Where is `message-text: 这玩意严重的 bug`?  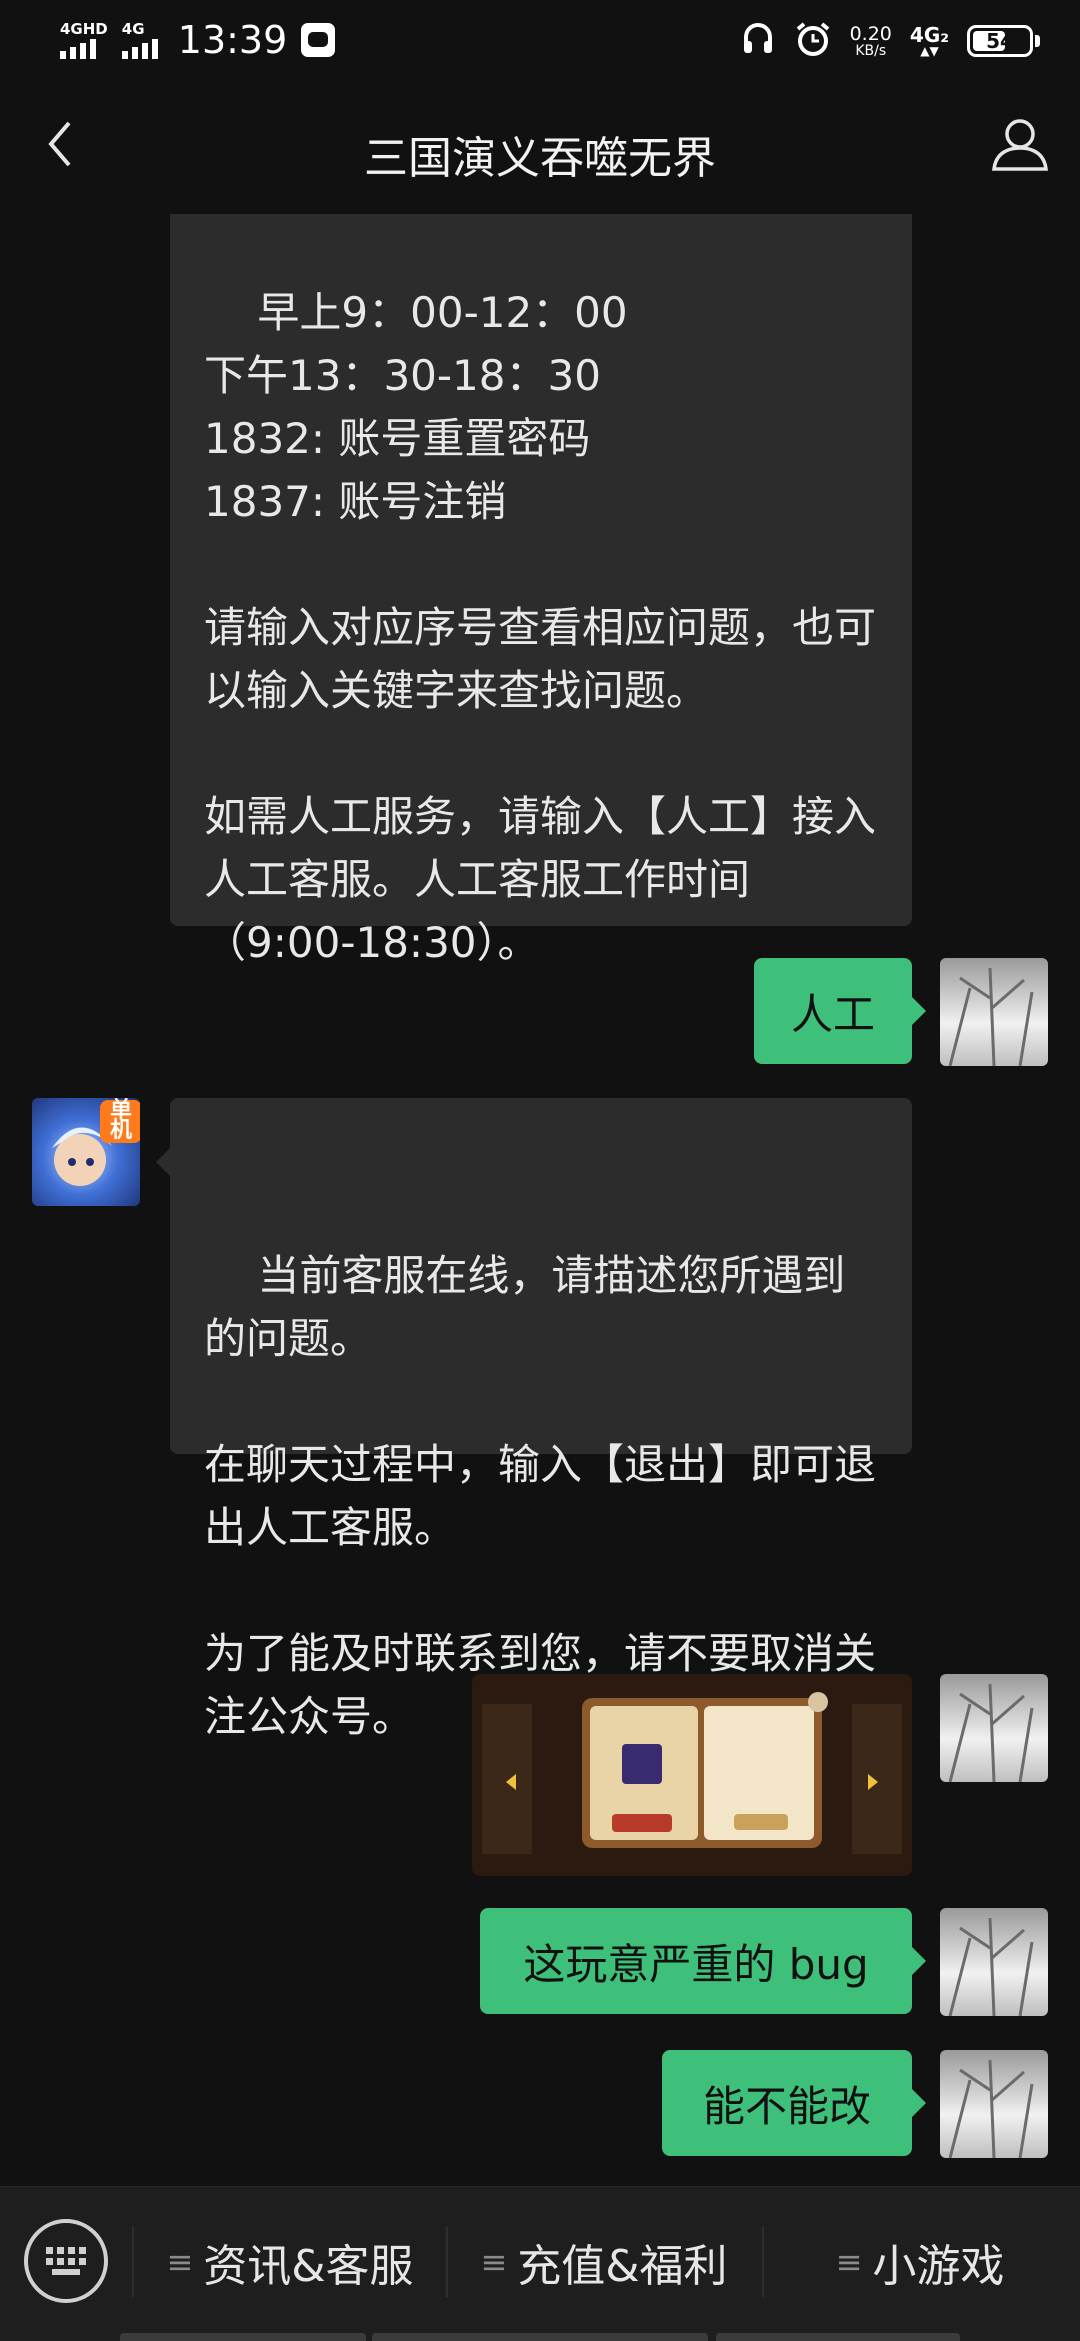 message-text: 这玩意严重的 bug is located at coordinates (696, 1964).